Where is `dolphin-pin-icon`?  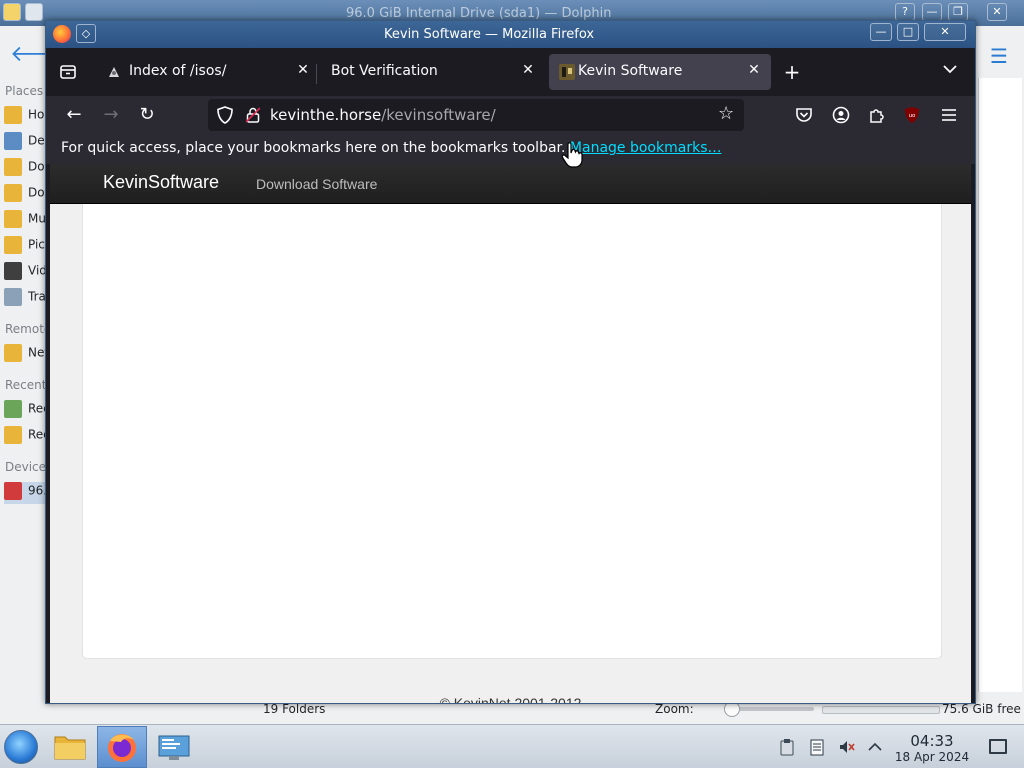
dolphin-pin-icon is located at coordinates (34, 12).